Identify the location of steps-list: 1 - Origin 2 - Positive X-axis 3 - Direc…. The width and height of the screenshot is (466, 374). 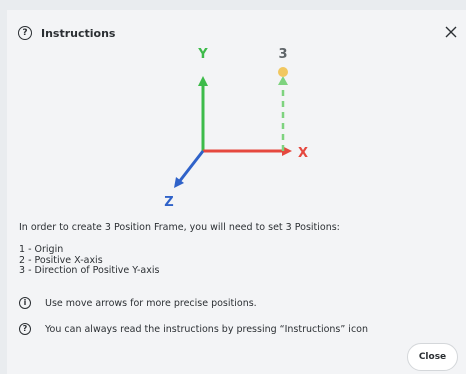
(89, 260).